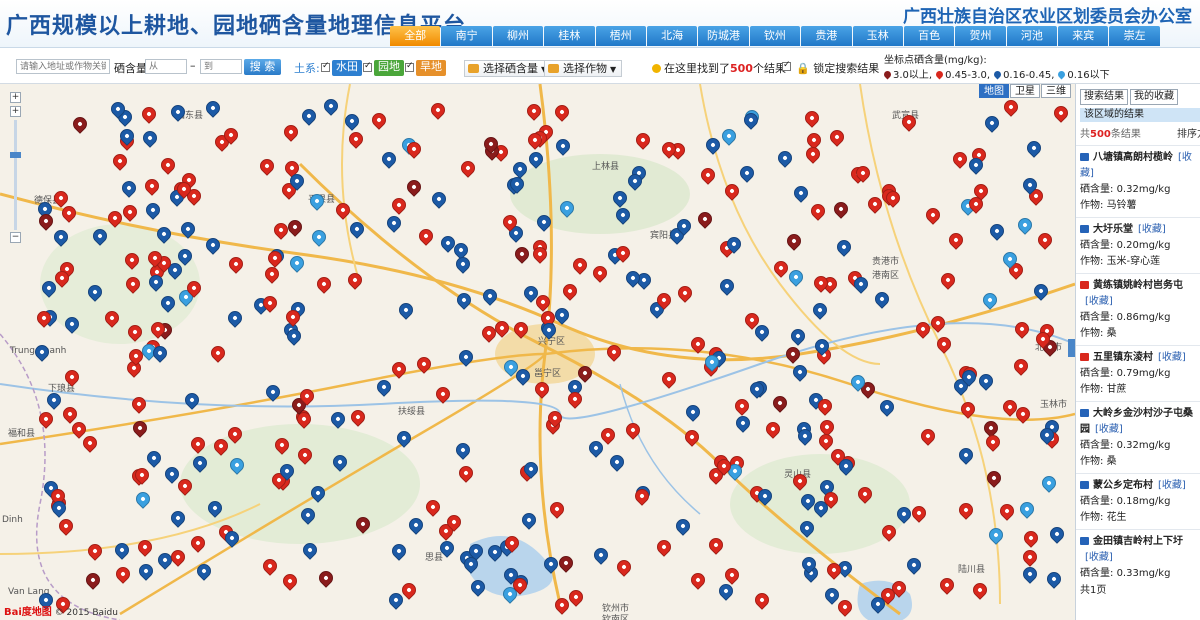 This screenshot has width=1200, height=620. I want to click on result-selenium: 硒含量: 0.79mg/kg, so click(1138, 374).